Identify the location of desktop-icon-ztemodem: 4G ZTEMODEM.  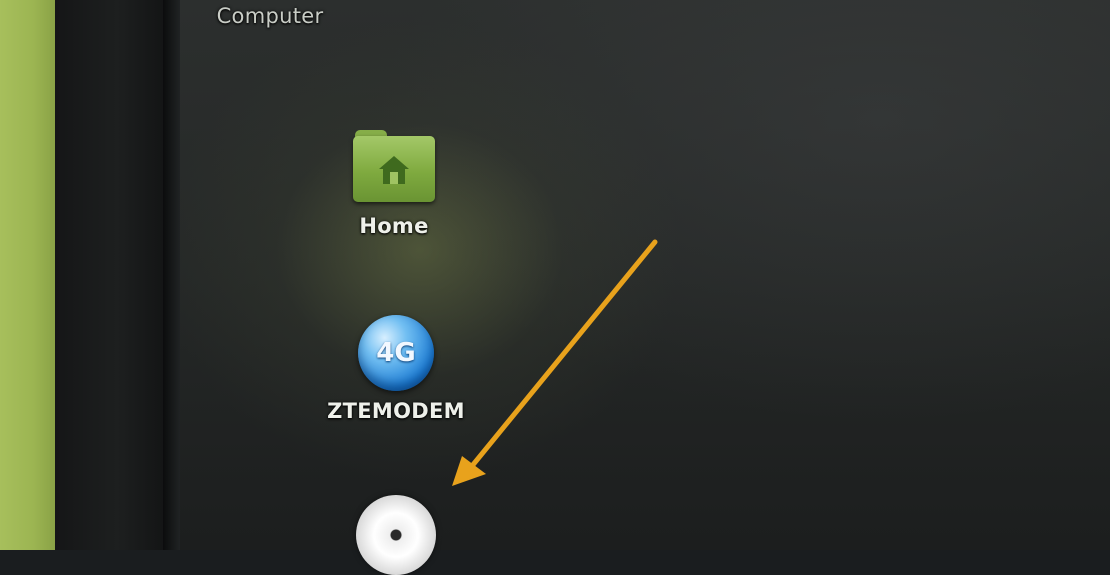
(396, 369).